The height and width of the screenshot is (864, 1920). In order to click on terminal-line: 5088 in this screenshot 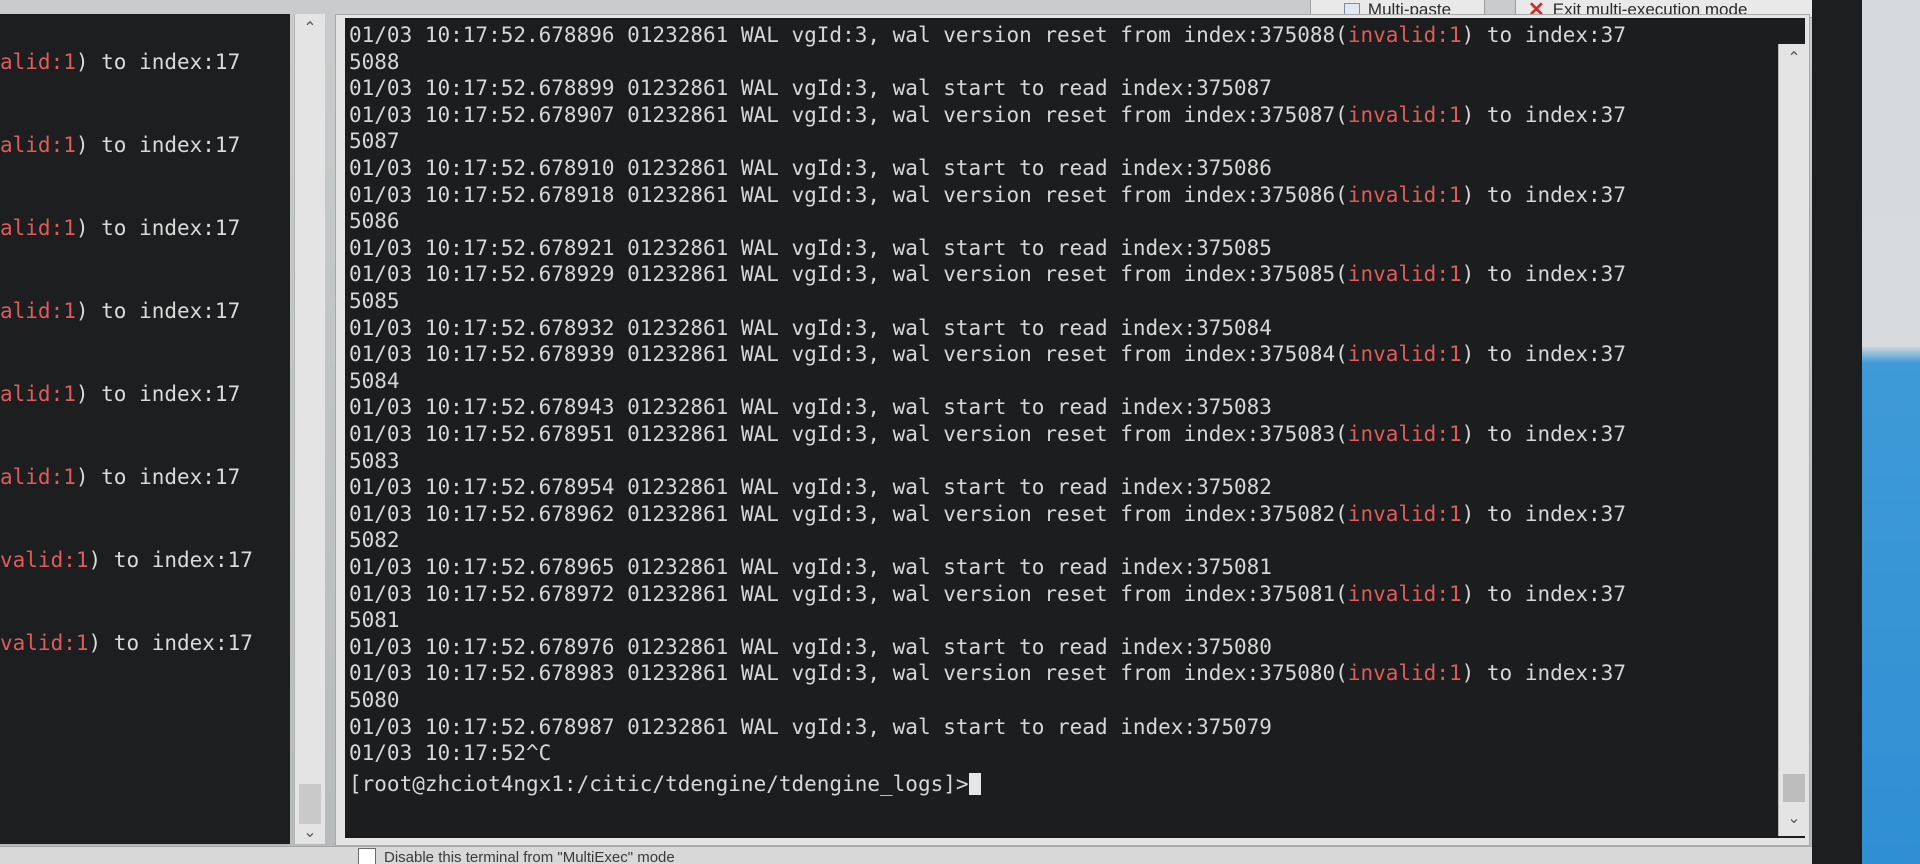, I will do `click(374, 62)`.